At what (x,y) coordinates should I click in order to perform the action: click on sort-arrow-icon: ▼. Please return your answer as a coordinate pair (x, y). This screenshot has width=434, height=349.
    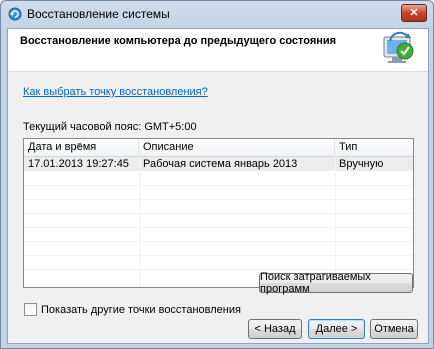
    Looking at the image, I should click on (79, 145).